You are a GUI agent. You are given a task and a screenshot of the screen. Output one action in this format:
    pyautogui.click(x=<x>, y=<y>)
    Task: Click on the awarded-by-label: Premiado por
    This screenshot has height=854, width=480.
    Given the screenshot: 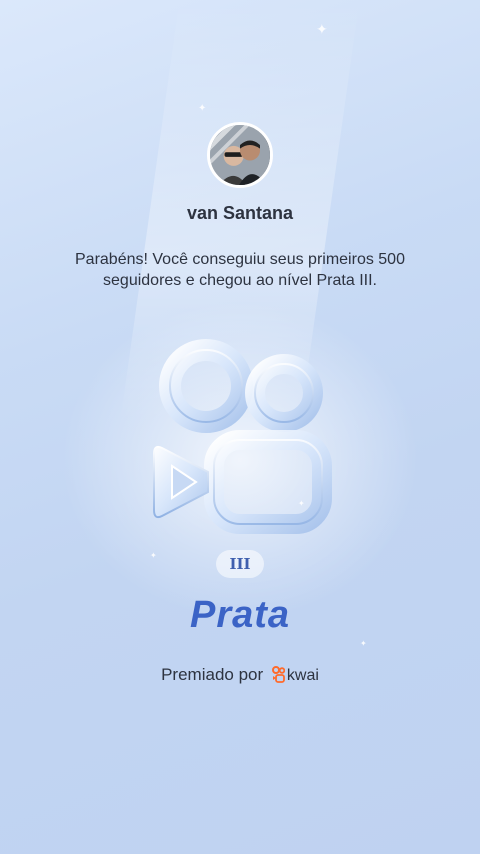 What is the action you would take?
    pyautogui.click(x=212, y=674)
    